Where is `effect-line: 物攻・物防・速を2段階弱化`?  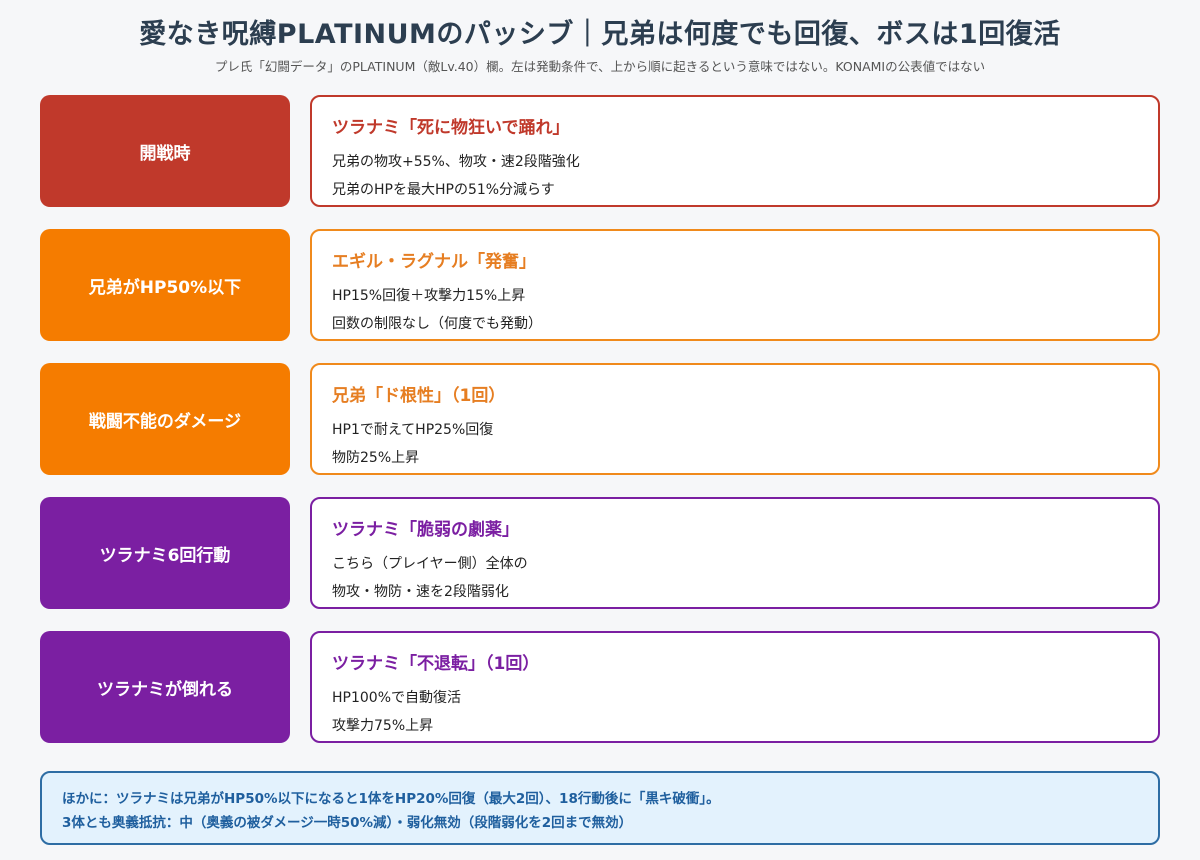
effect-line: 物攻・物防・速を2段階弱化 is located at coordinates (420, 592).